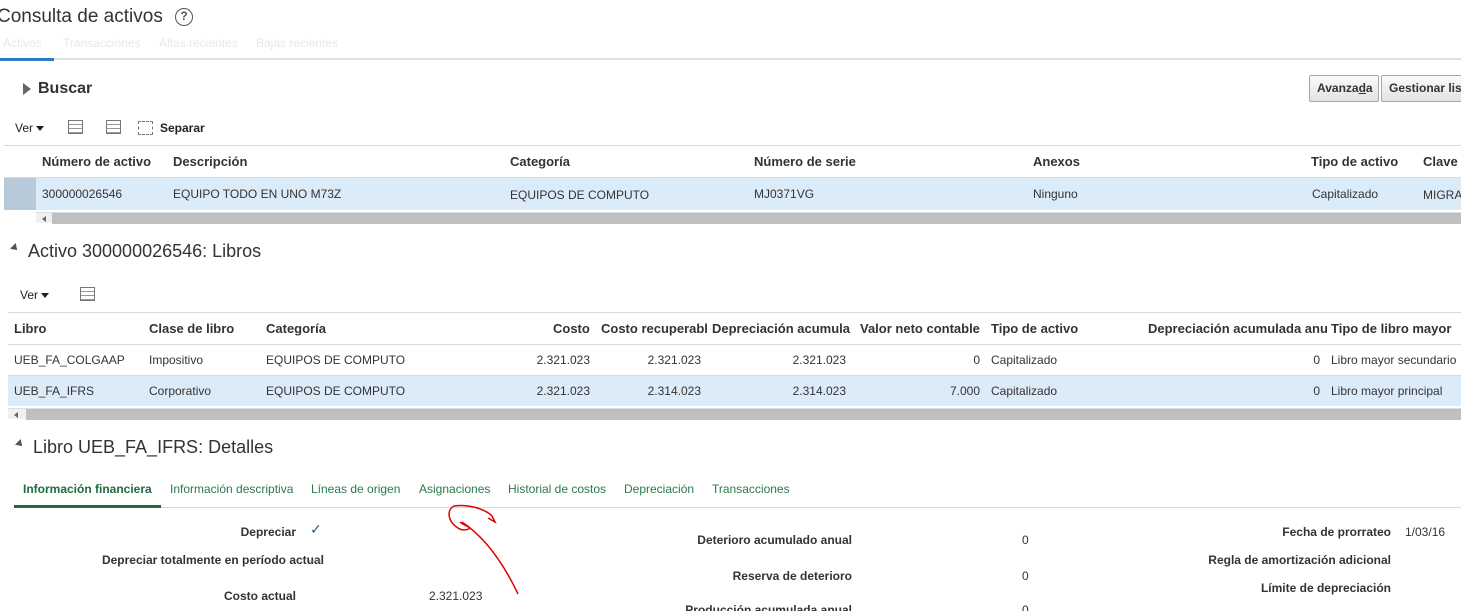  What do you see at coordinates (212, 560) in the screenshot?
I see `label-depreciate-fully: Depreciar totalmente en período actual` at bounding box center [212, 560].